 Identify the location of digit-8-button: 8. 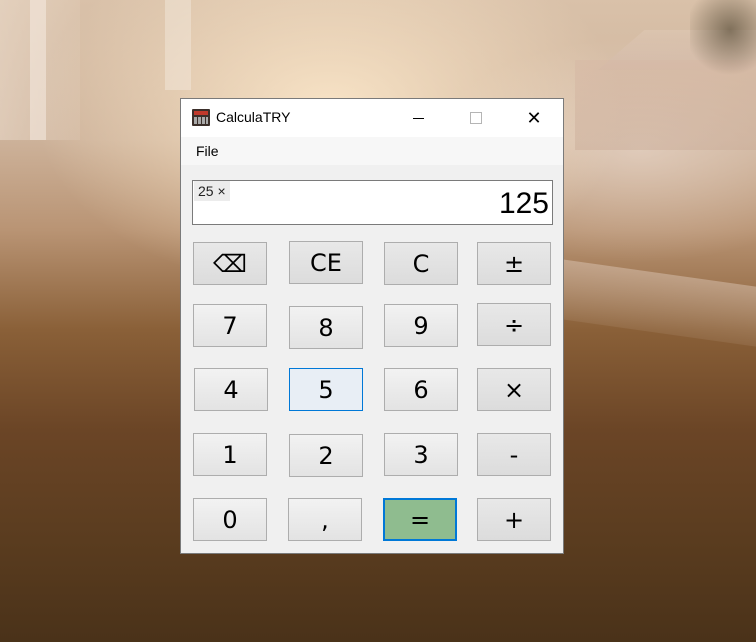
(326, 327).